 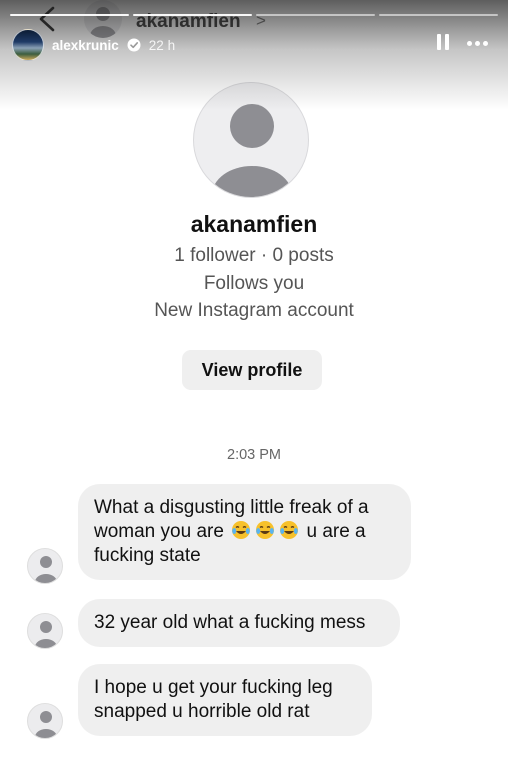 I want to click on view-profile-button: View profile, so click(x=252, y=370).